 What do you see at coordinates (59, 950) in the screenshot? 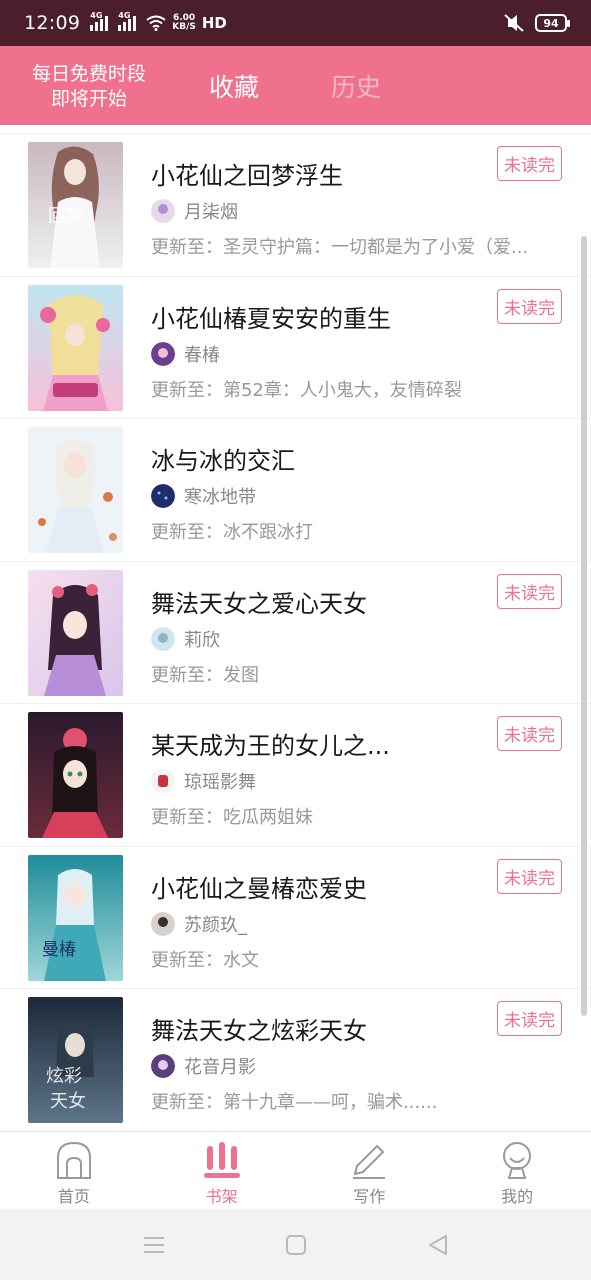
I see `svg-text: 曼椿` at bounding box center [59, 950].